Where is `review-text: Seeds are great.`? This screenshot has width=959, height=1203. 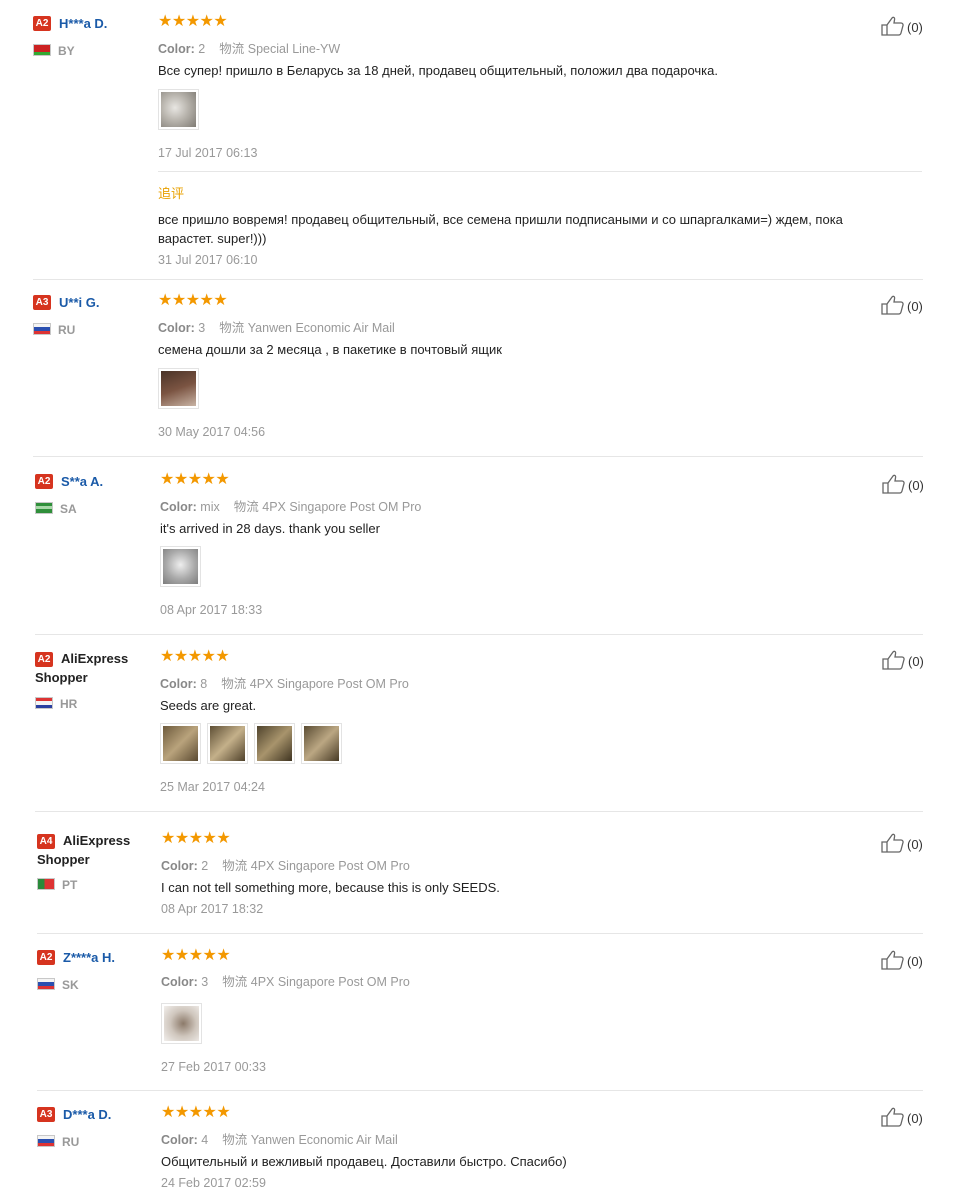
review-text: Seeds are great. is located at coordinates (208, 705).